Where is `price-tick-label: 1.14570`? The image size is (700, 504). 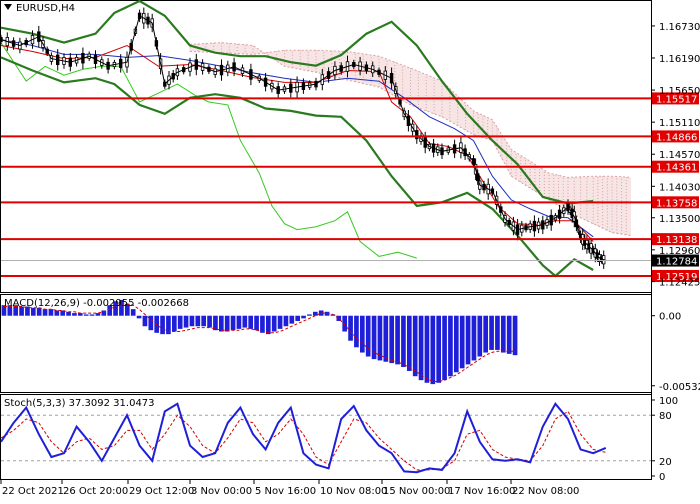 price-tick-label: 1.14570 is located at coordinates (679, 155).